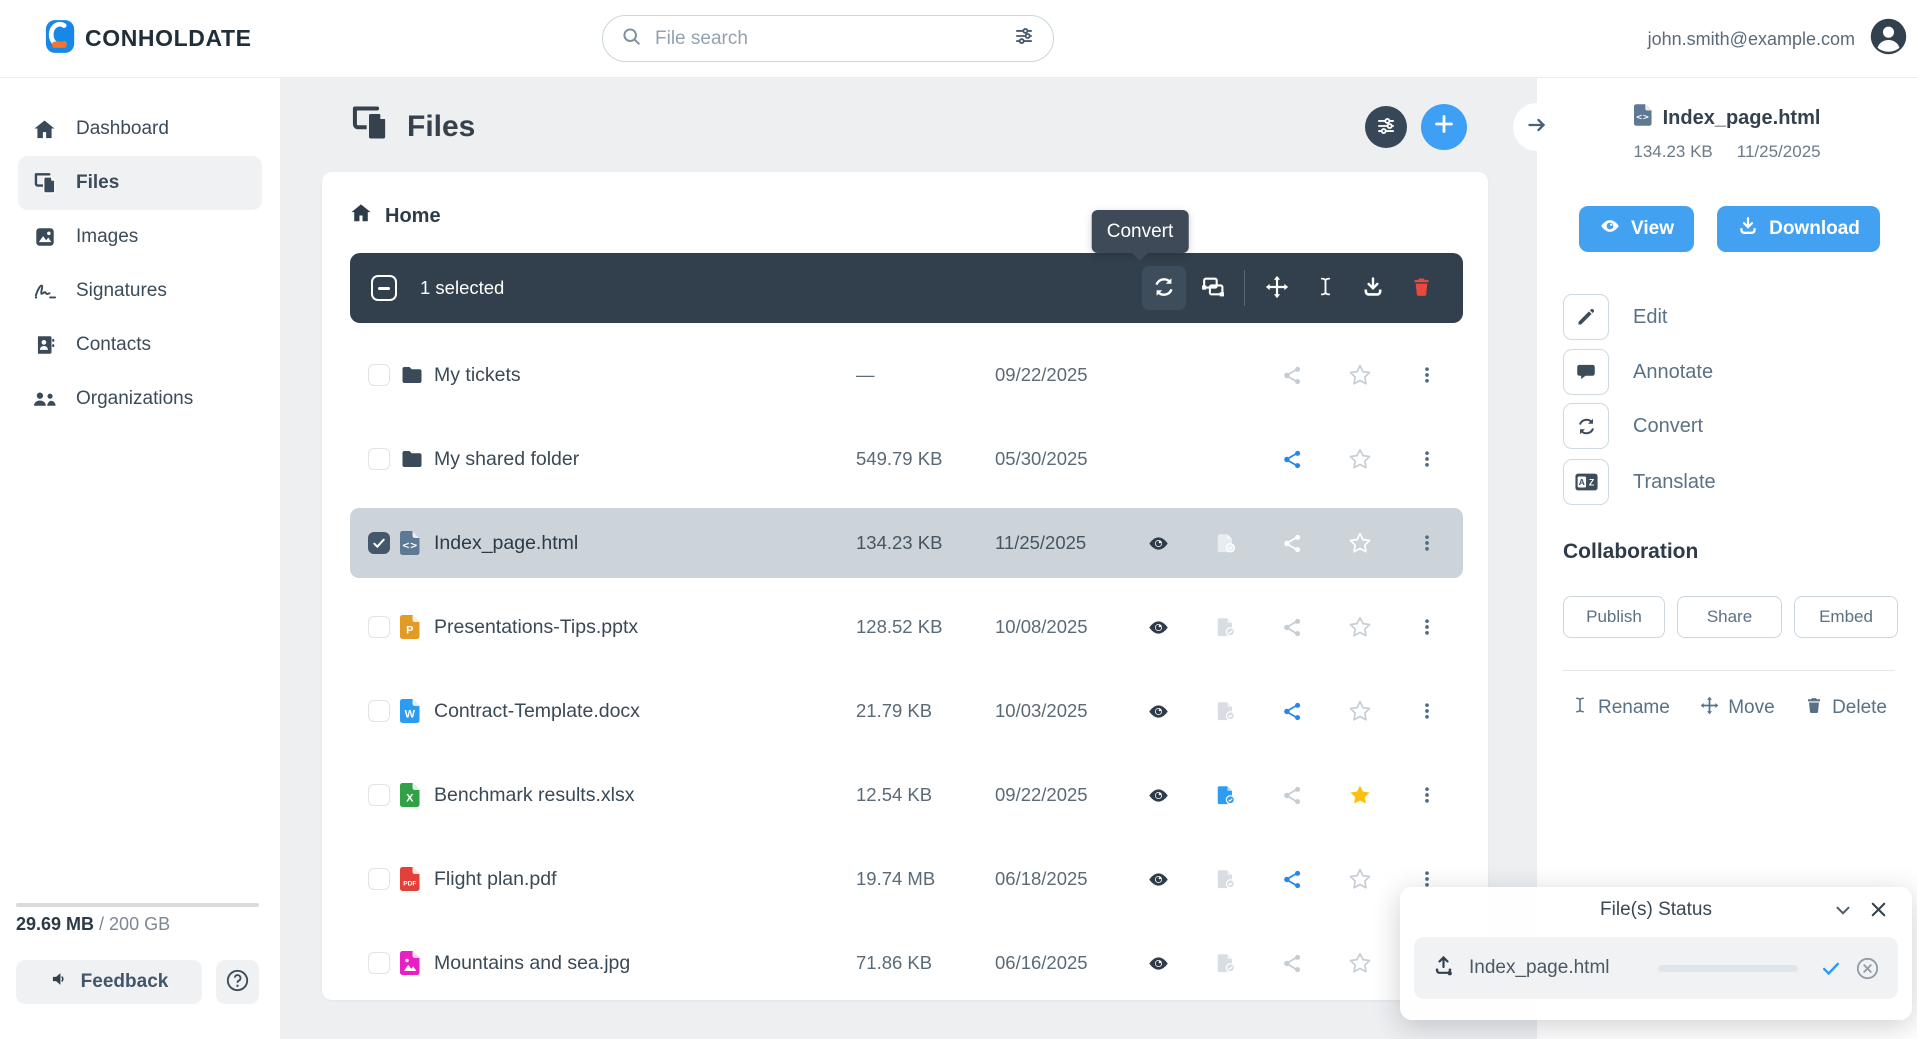 The height and width of the screenshot is (1039, 1917). What do you see at coordinates (1843, 911) in the screenshot?
I see `chevron-down-icon` at bounding box center [1843, 911].